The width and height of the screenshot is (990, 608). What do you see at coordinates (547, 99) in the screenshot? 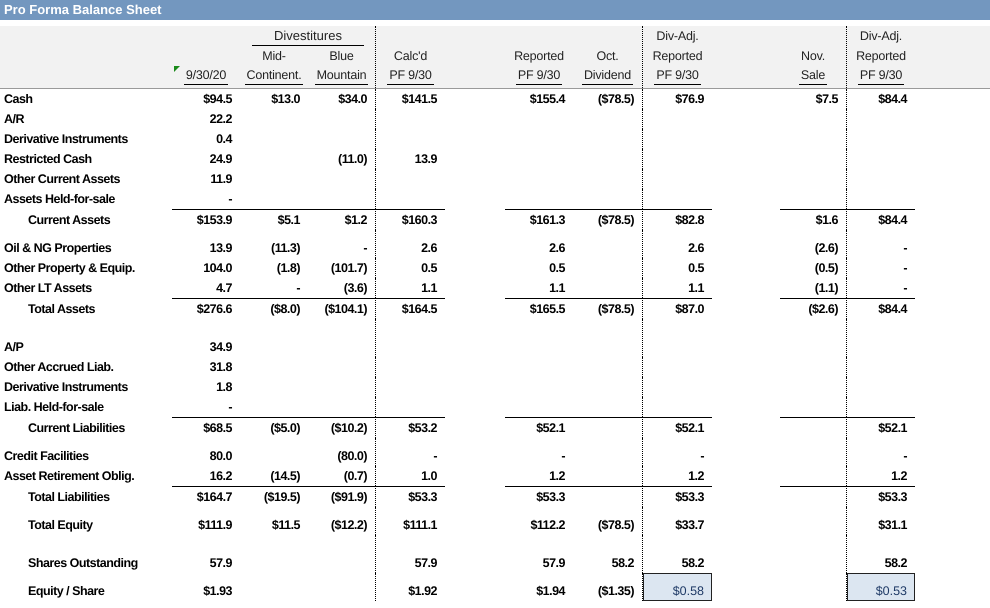
I see `table-cell-text: $155.4` at bounding box center [547, 99].